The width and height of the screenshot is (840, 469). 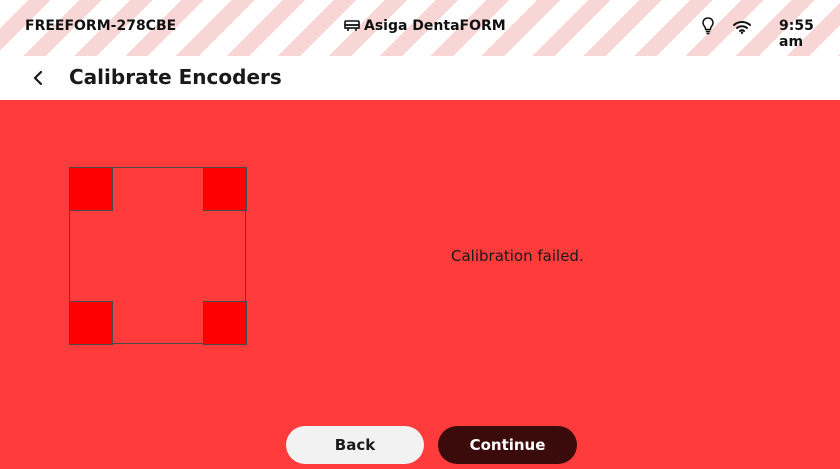 I want to click on status-bar: FREEFORM-278CBE Asiga DentaFORM 9:55 am, so click(x=420, y=28).